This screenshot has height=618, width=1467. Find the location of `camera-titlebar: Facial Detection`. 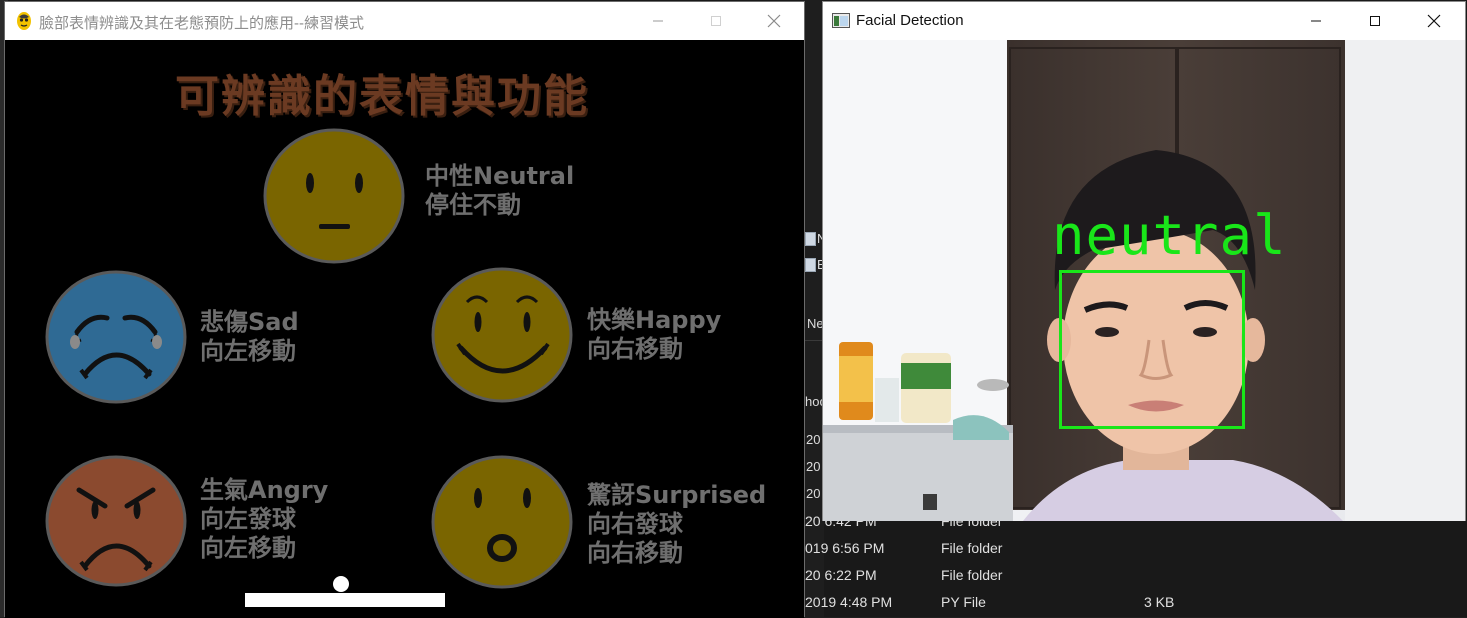

camera-titlebar: Facial Detection is located at coordinates (1144, 21).